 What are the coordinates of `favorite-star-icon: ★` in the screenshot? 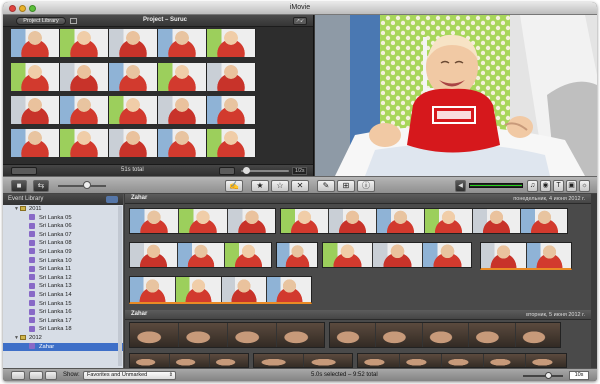 It's located at (260, 186).